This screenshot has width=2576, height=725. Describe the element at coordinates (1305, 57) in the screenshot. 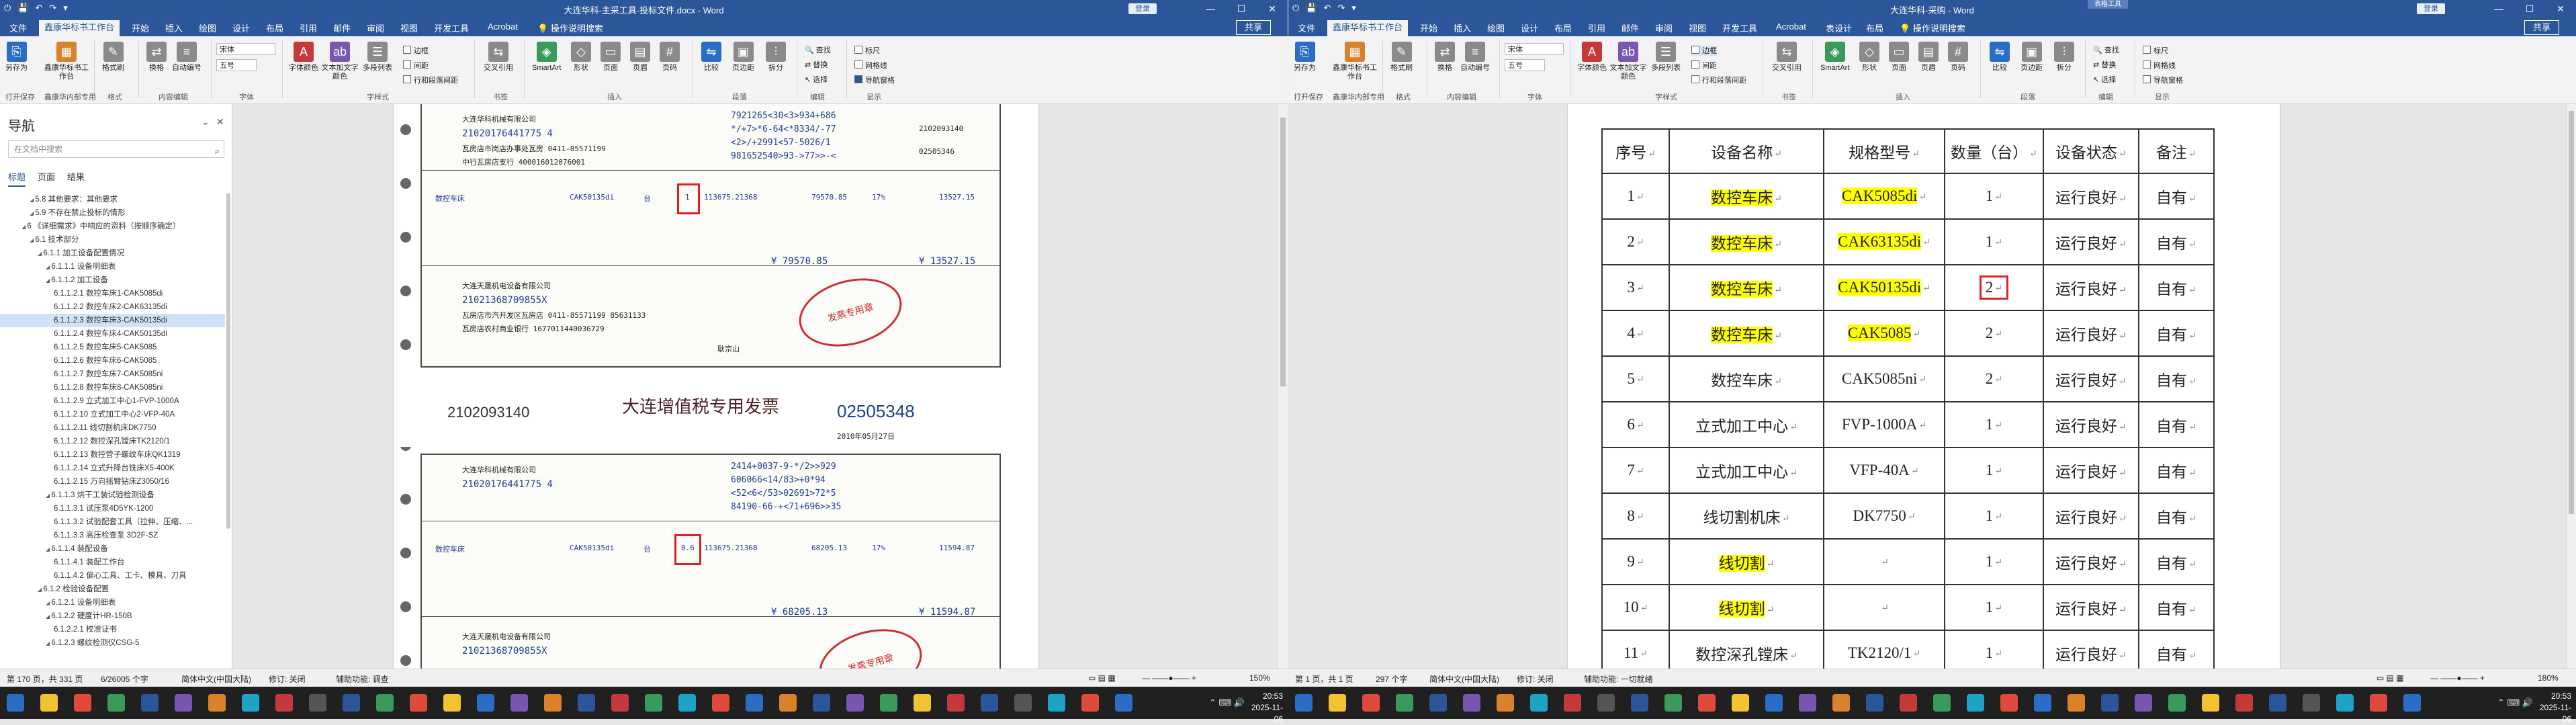

I see `save-as-button: ⎘ 另存为` at that location.